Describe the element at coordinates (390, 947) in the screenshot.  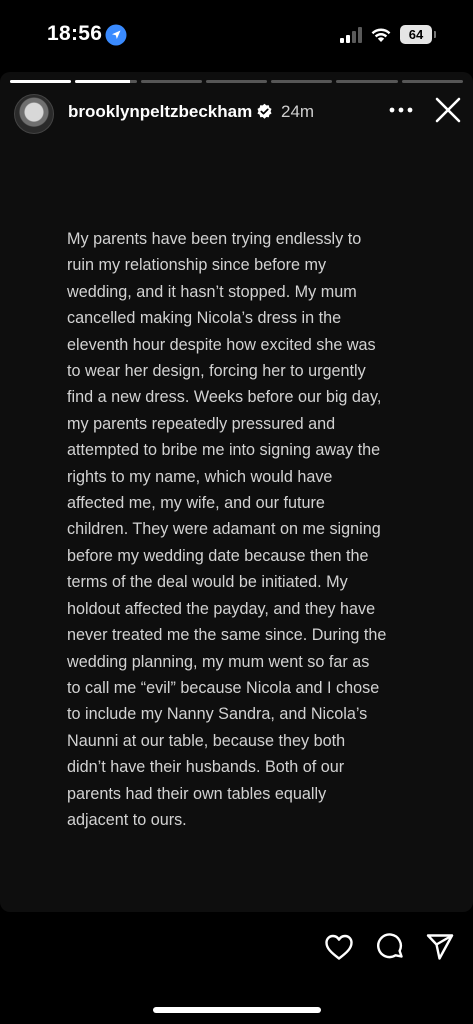
I see `comment-icon` at that location.